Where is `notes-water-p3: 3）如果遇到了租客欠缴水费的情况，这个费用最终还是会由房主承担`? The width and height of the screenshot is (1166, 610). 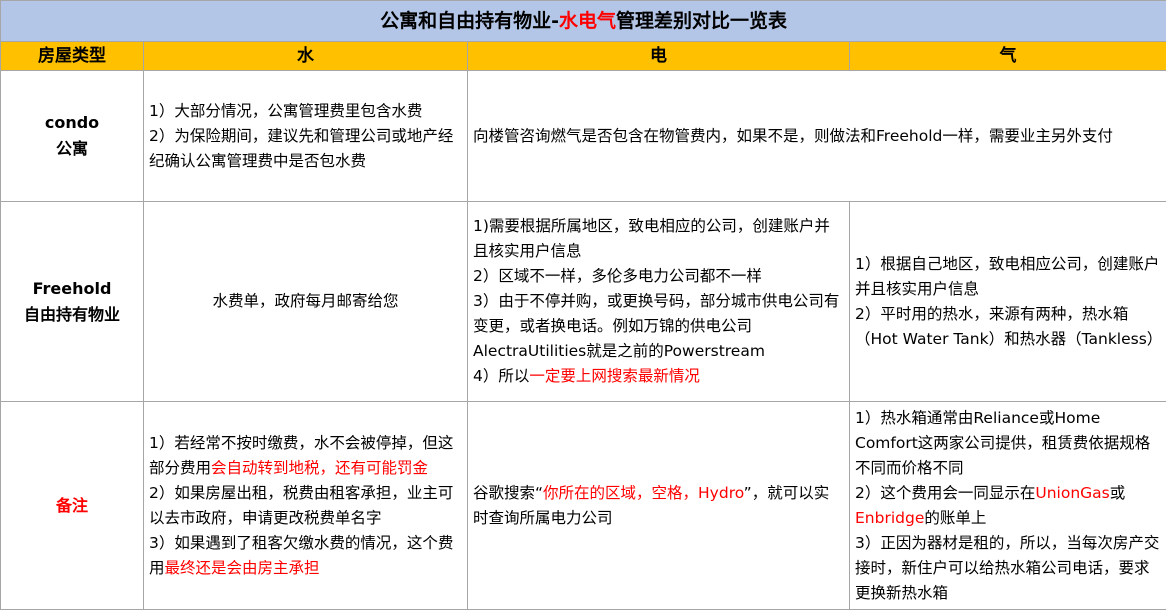 notes-water-p3: 3）如果遇到了租客欠缴水费的情况，这个费用最终还是会由房主承担 is located at coordinates (305, 556).